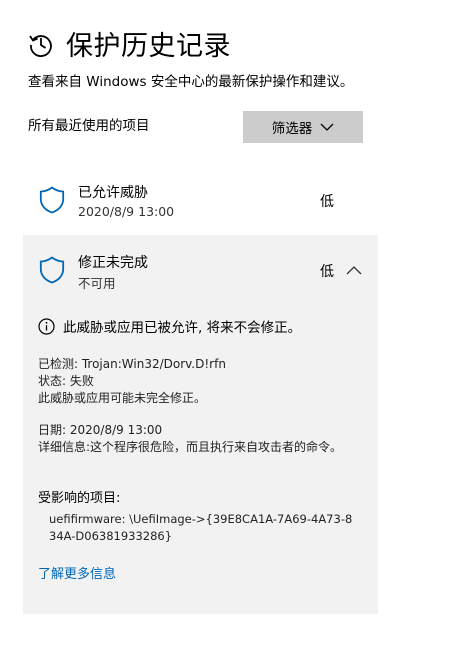 The height and width of the screenshot is (647, 456). I want to click on filter-button: 筛选器, so click(303, 127).